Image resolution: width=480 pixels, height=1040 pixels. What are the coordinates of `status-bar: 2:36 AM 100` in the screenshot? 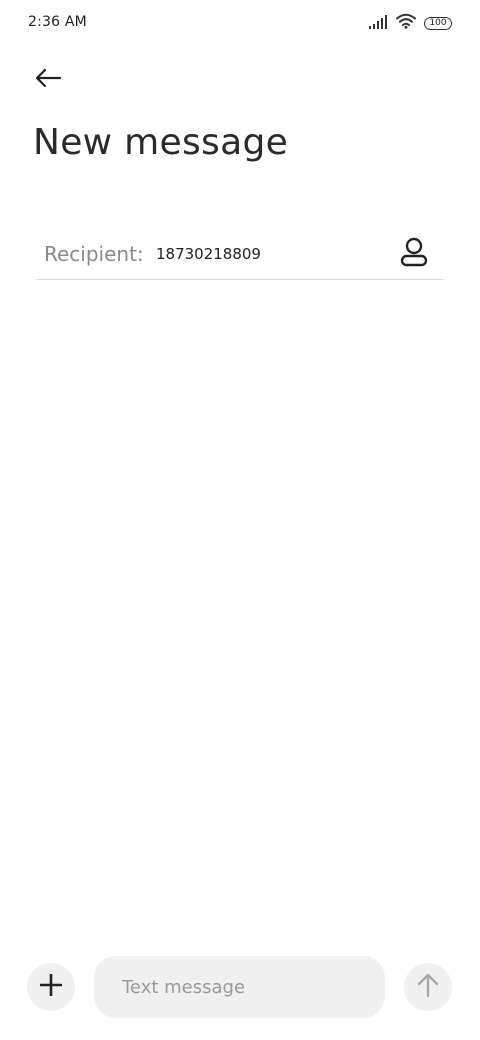 It's located at (240, 22).